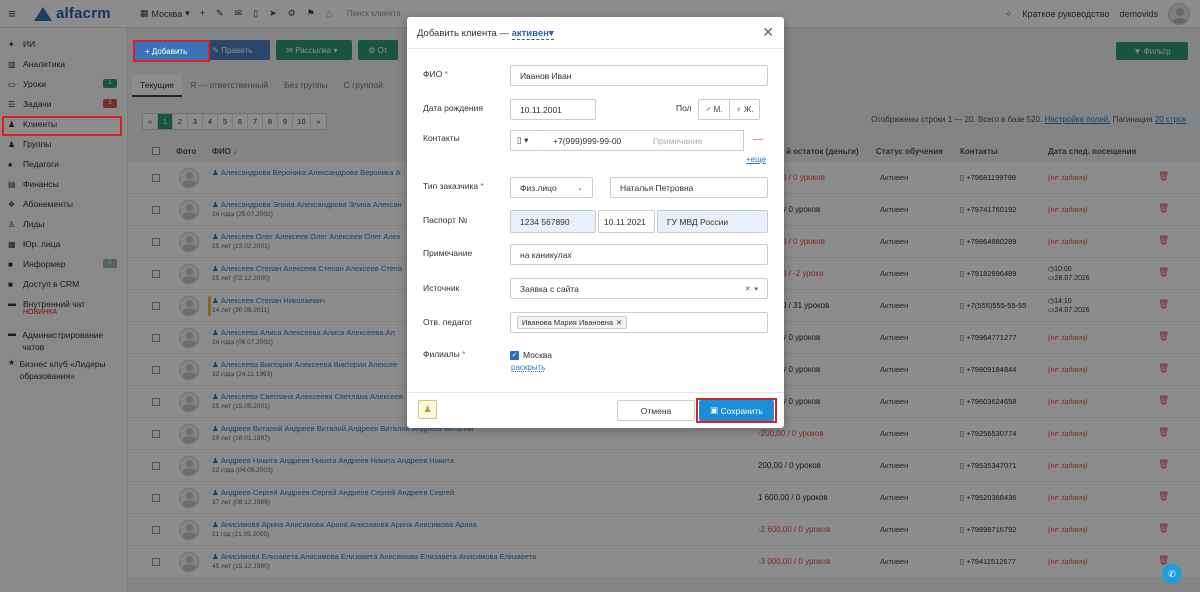 This screenshot has height=592, width=1200. What do you see at coordinates (639, 254) in the screenshot?
I see `note-textarea: на каникулах` at bounding box center [639, 254].